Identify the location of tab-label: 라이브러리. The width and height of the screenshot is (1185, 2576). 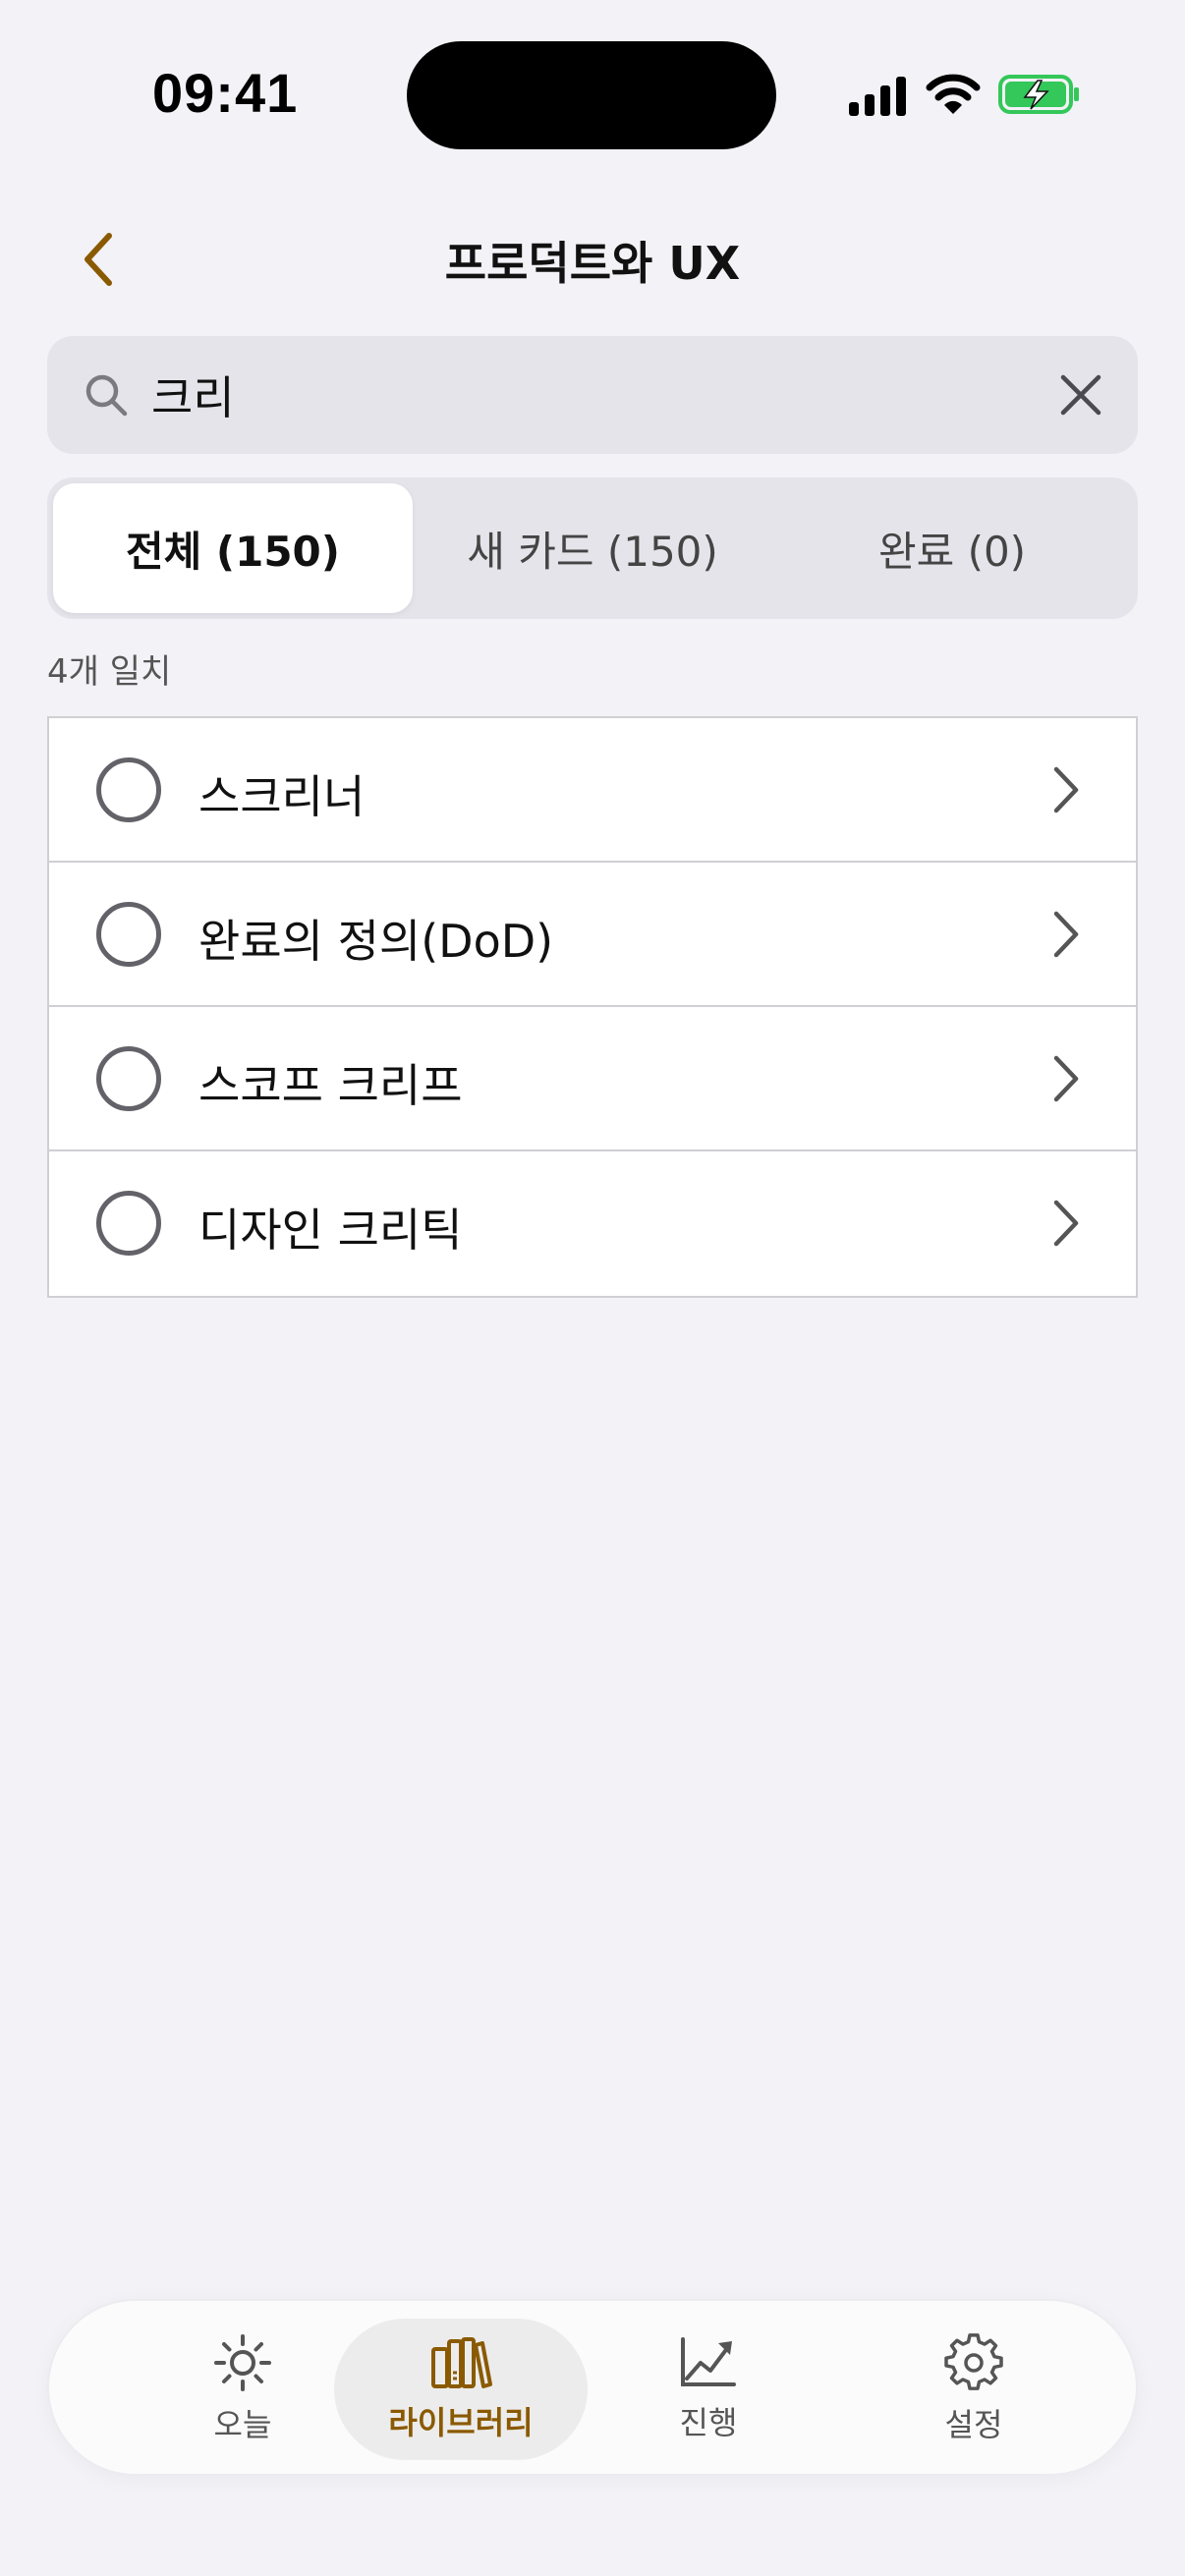
(461, 2422).